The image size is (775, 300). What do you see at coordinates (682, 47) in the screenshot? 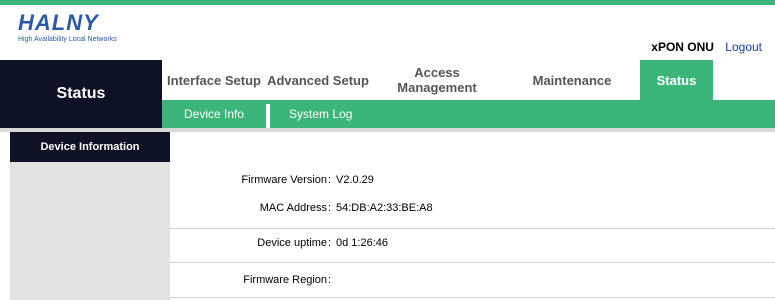
I see `product-name: xPON ONU` at bounding box center [682, 47].